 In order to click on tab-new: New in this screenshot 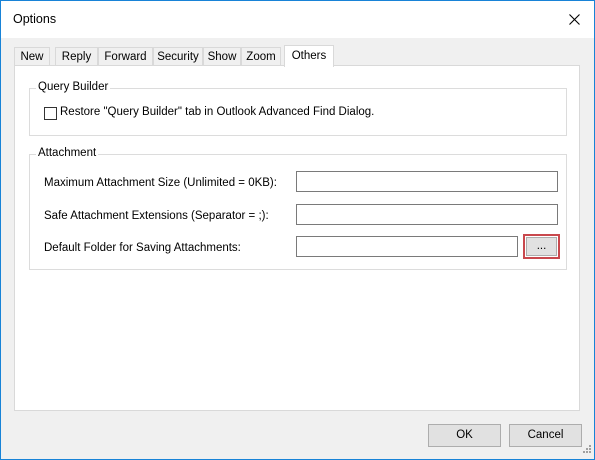, I will do `click(32, 56)`.